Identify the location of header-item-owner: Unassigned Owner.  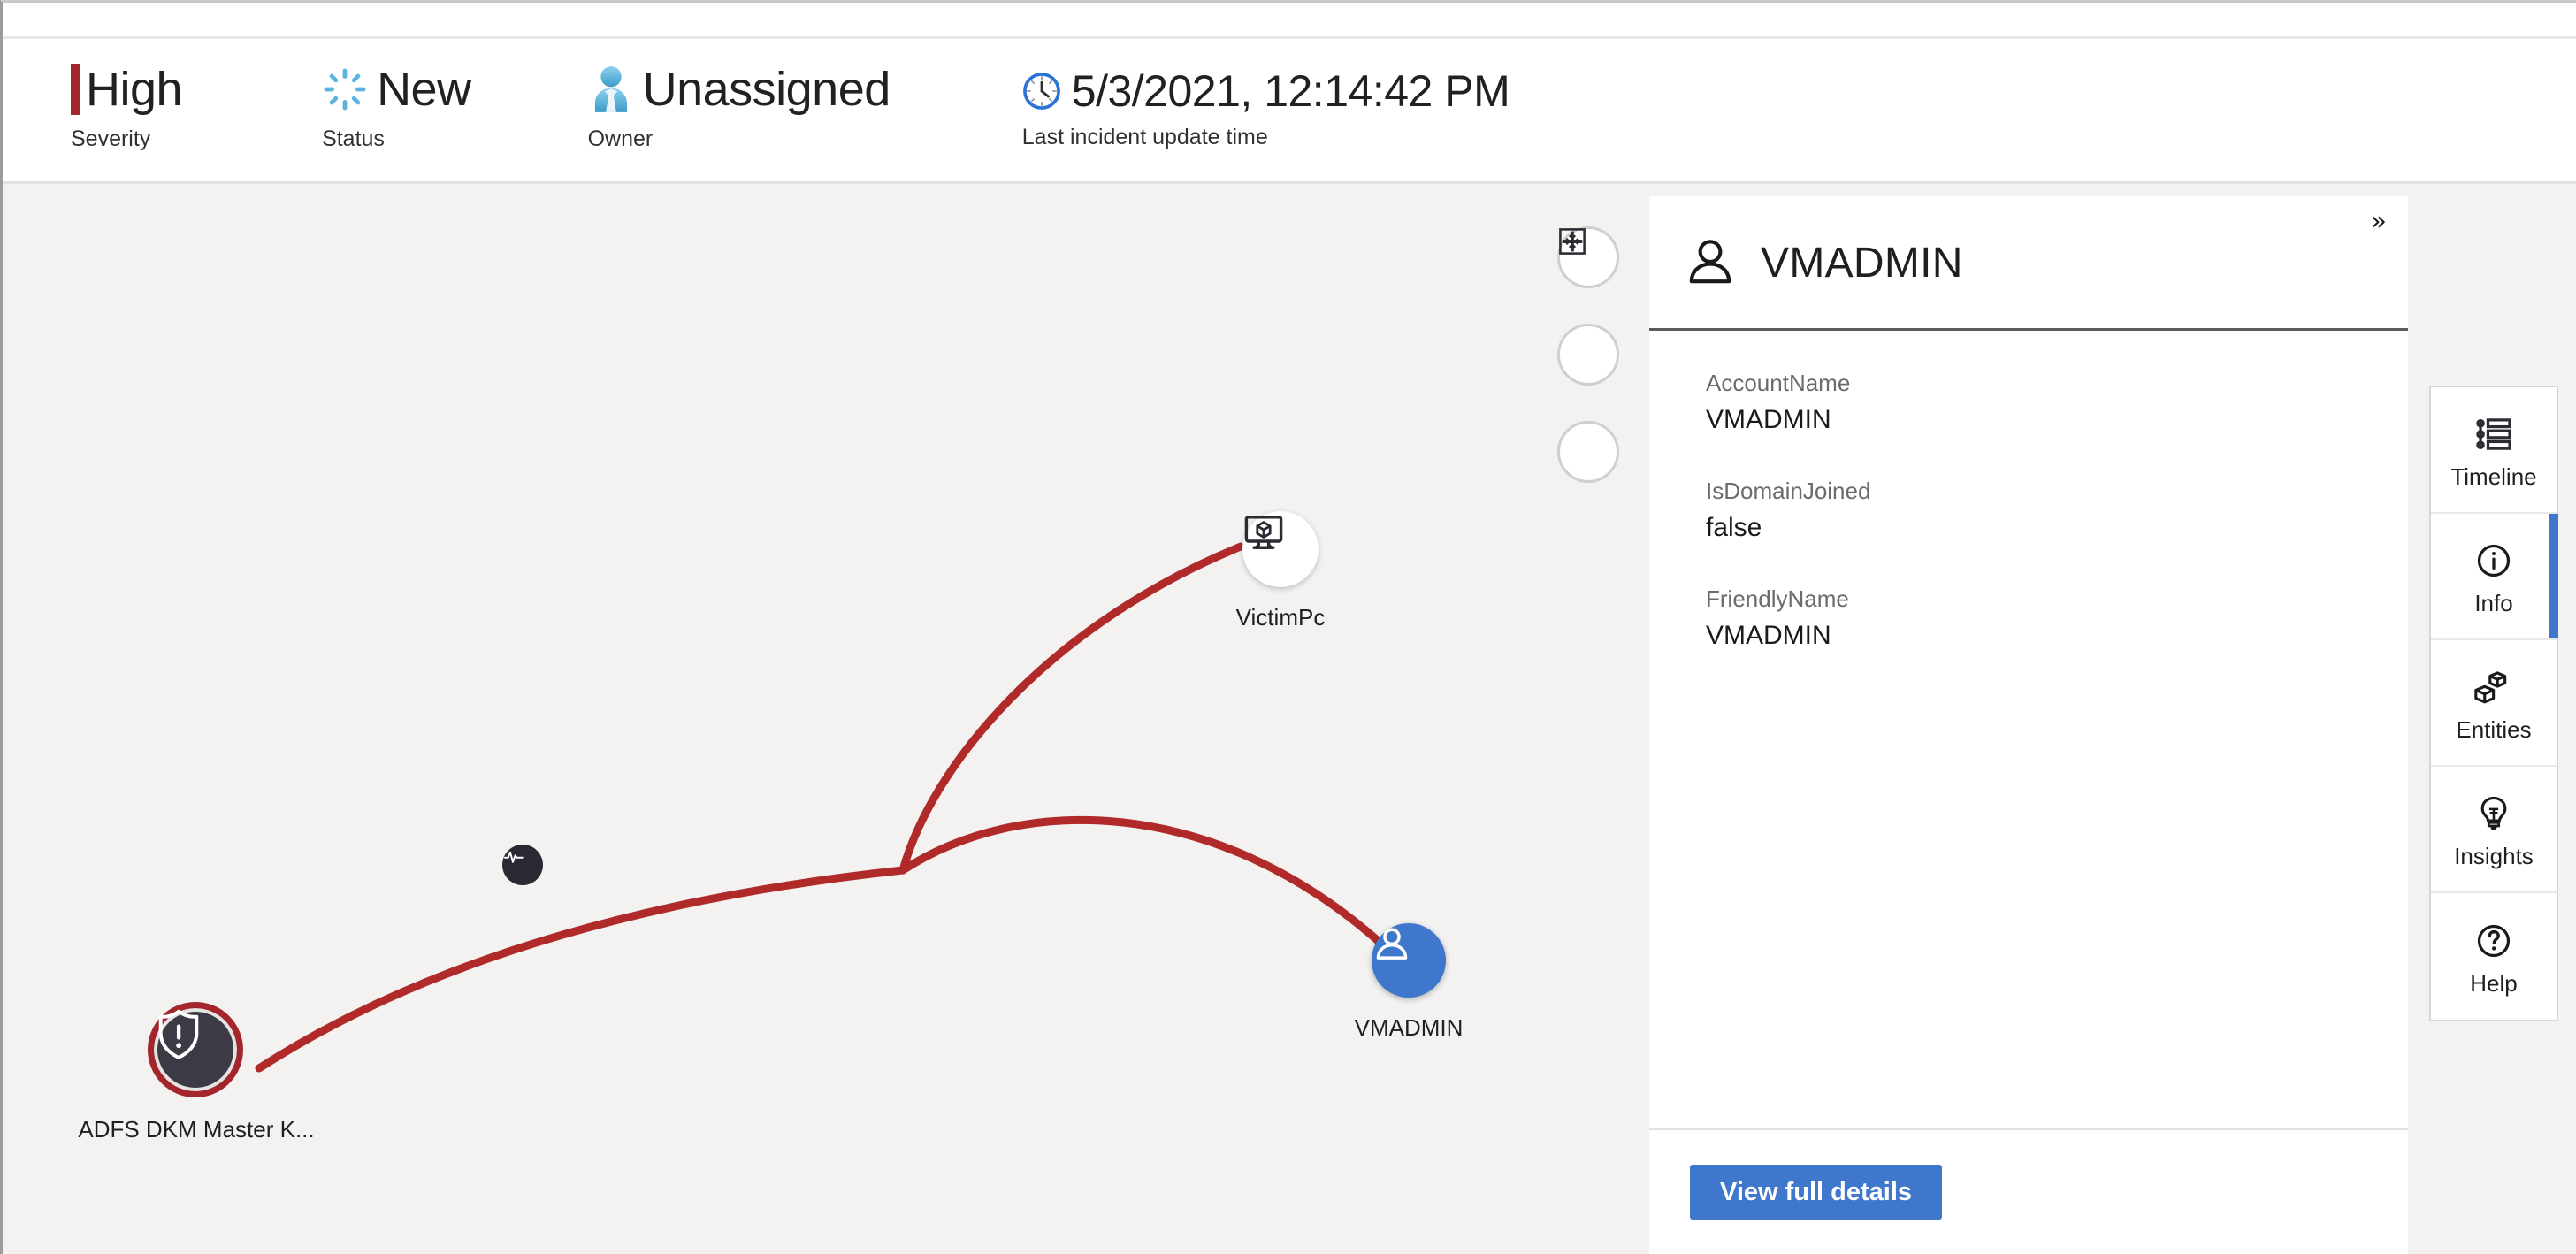
(740, 110).